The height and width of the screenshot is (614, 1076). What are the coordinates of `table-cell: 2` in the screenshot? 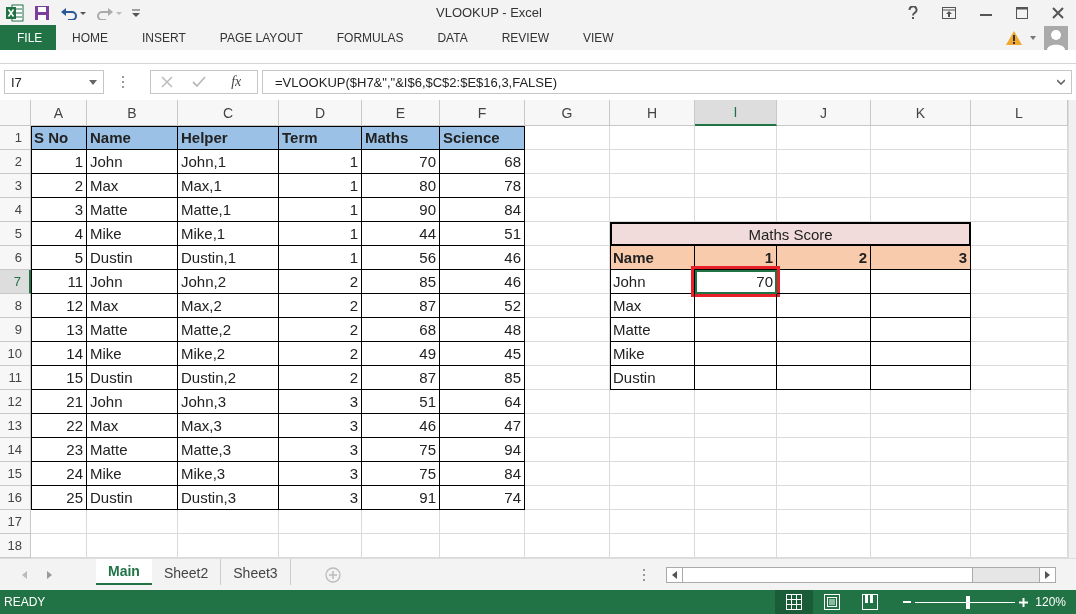 It's located at (320, 354).